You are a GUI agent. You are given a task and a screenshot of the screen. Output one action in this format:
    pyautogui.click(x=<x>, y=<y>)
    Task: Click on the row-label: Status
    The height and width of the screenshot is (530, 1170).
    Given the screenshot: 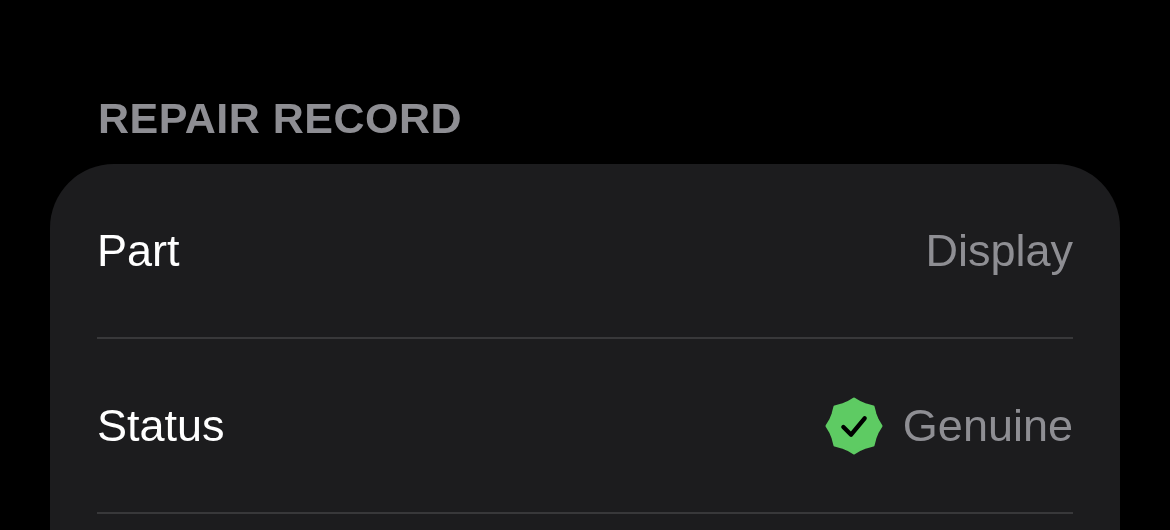 What is the action you would take?
    pyautogui.click(x=161, y=425)
    